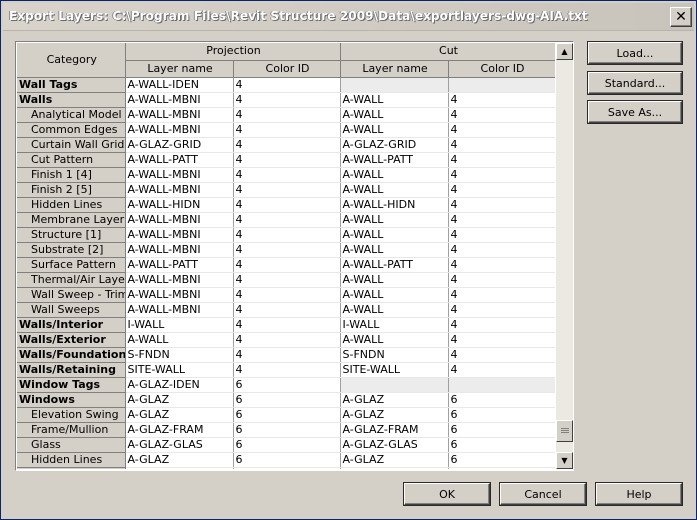 The height and width of the screenshot is (520, 697). I want to click on table-row: Finish 1 [4] A-WALL-MBNI 4 A-WALL 4, so click(286, 175).